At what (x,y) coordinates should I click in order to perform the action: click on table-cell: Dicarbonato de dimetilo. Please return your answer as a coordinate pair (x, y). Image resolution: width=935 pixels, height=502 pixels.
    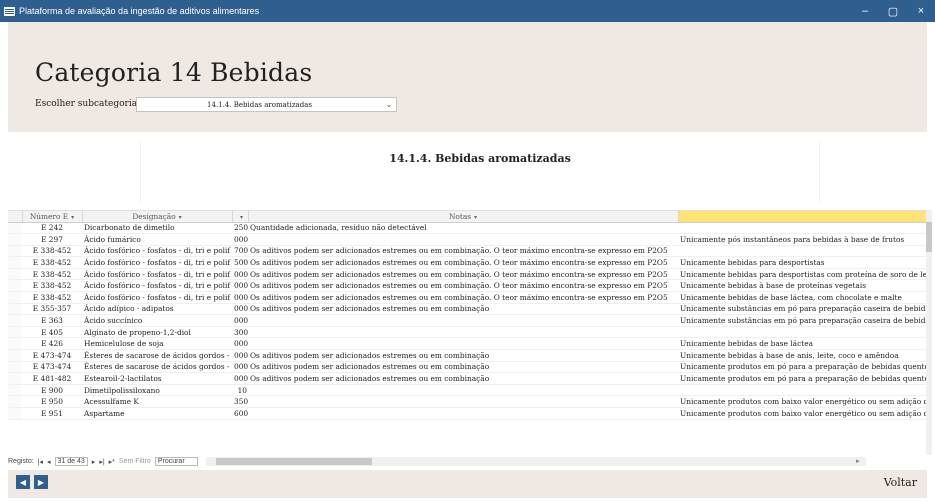
    Looking at the image, I should click on (157, 228).